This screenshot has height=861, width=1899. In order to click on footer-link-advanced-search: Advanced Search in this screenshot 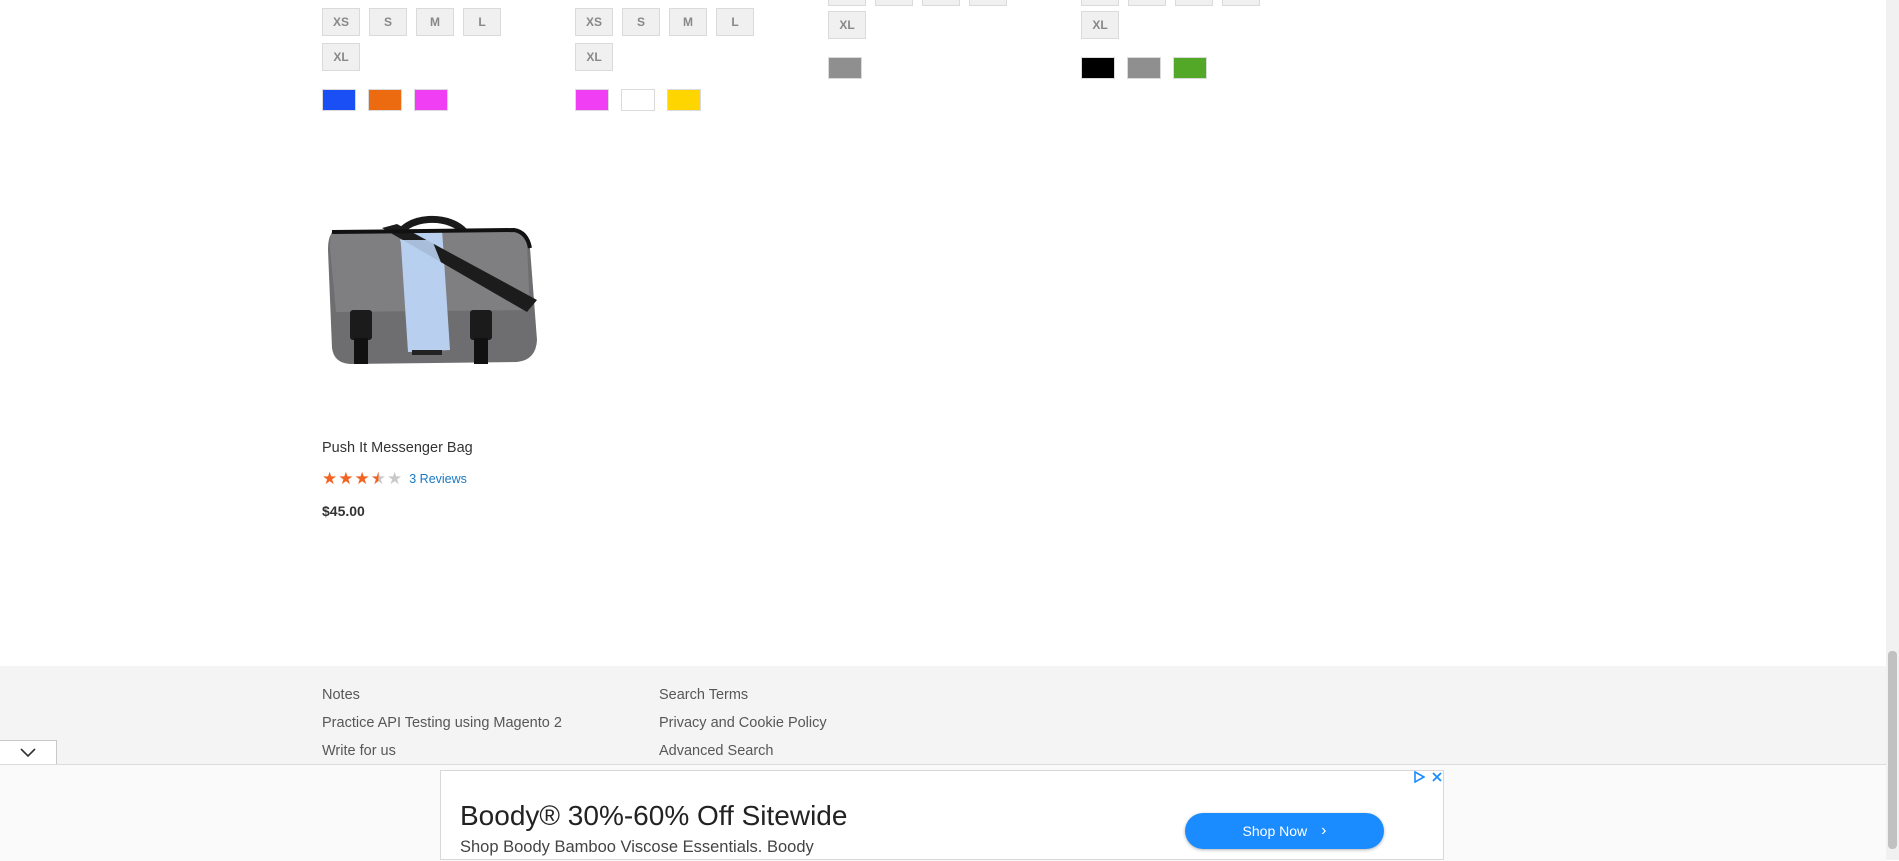, I will do `click(716, 751)`.